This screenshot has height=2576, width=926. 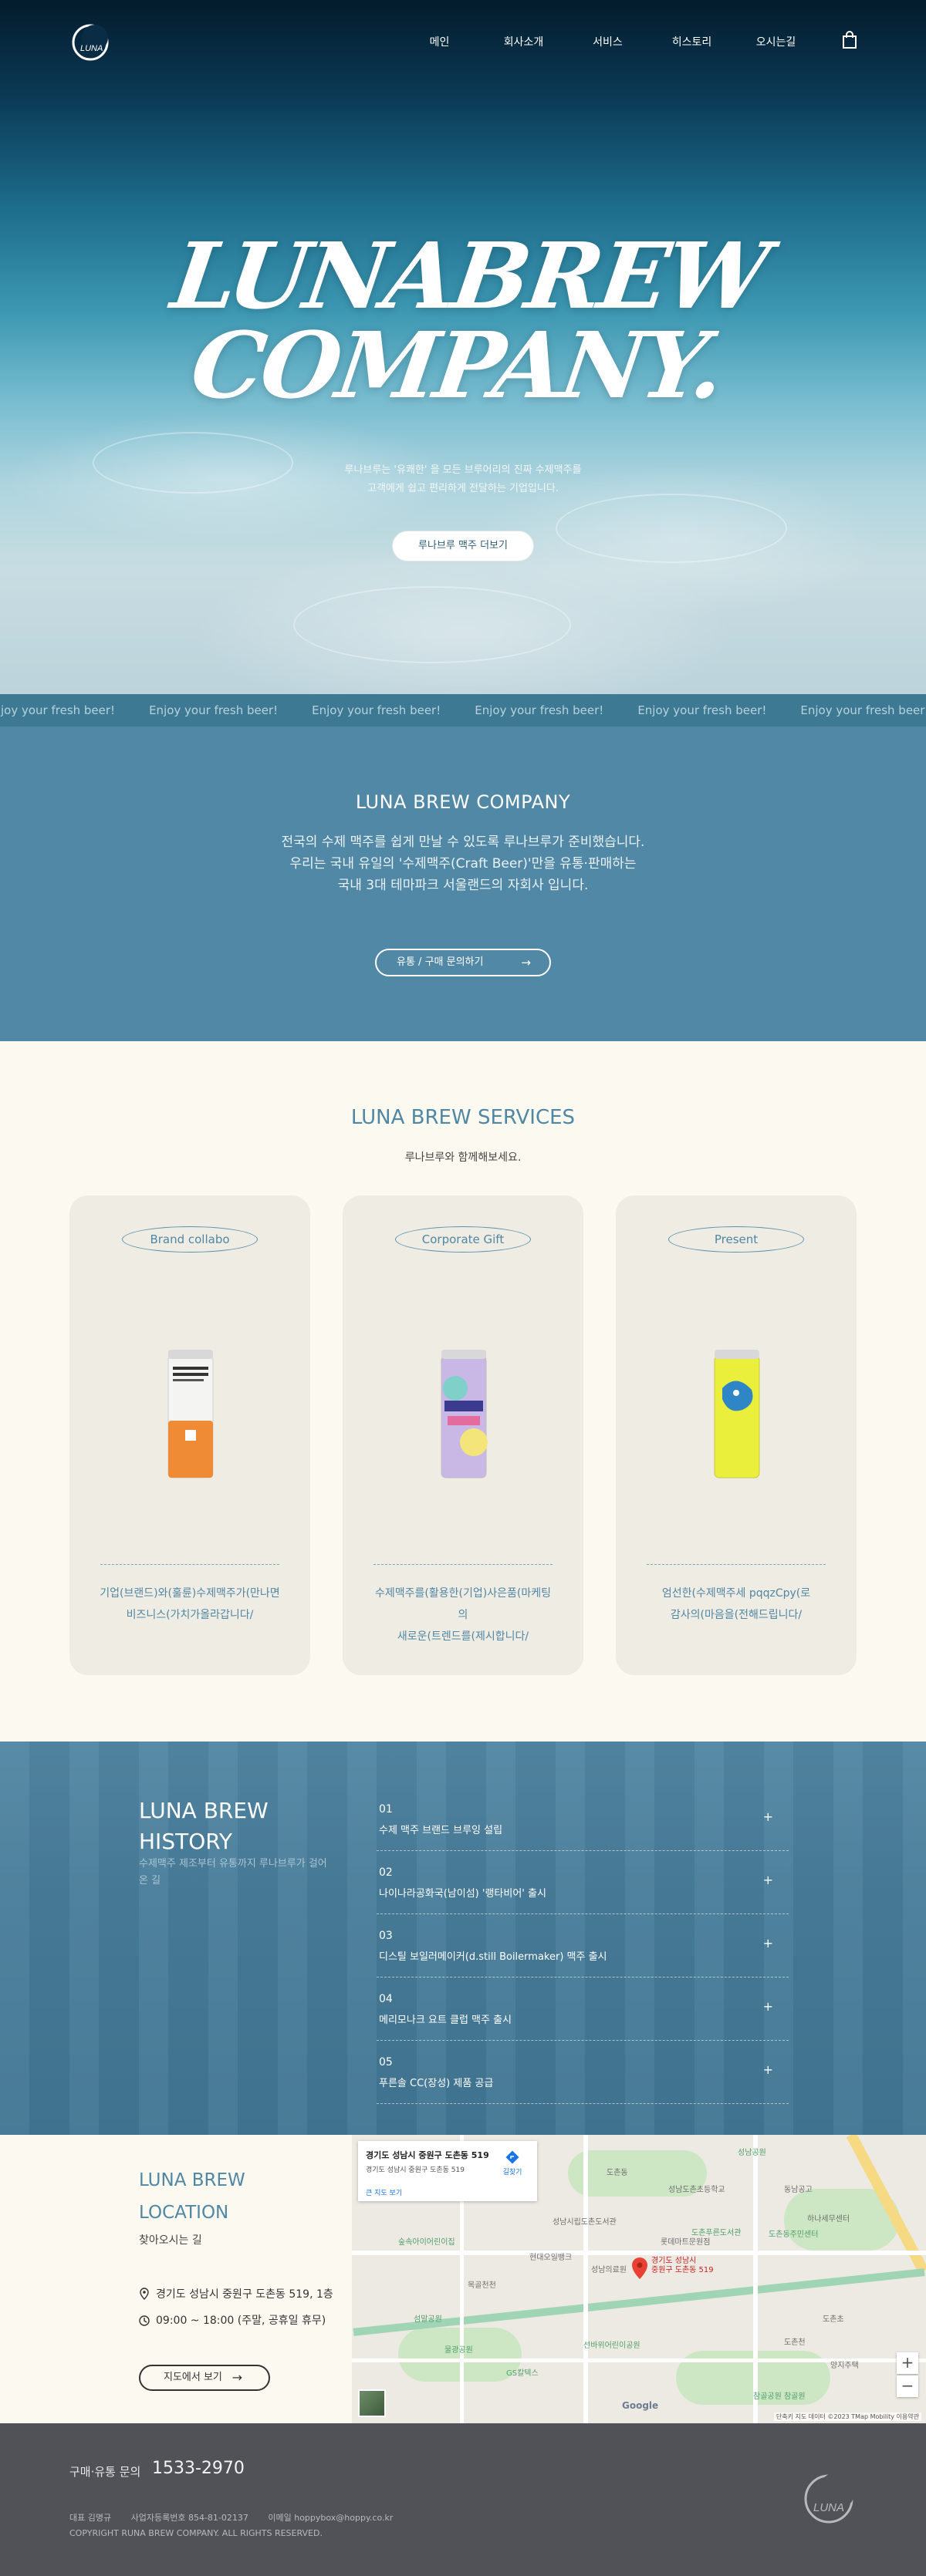 What do you see at coordinates (144, 2320) in the screenshot?
I see `clock-icon` at bounding box center [144, 2320].